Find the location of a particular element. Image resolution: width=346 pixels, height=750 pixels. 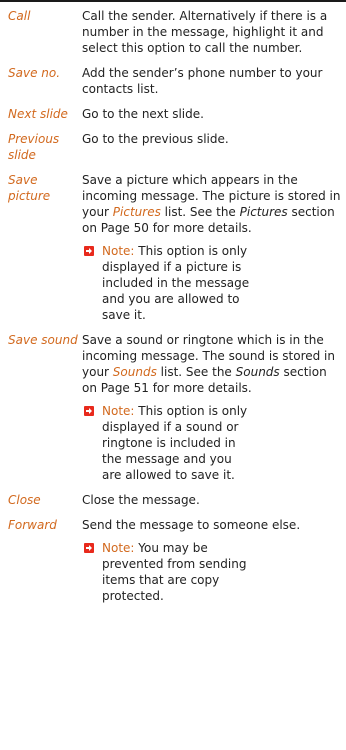

option-description: Close the message. is located at coordinates (141, 500).